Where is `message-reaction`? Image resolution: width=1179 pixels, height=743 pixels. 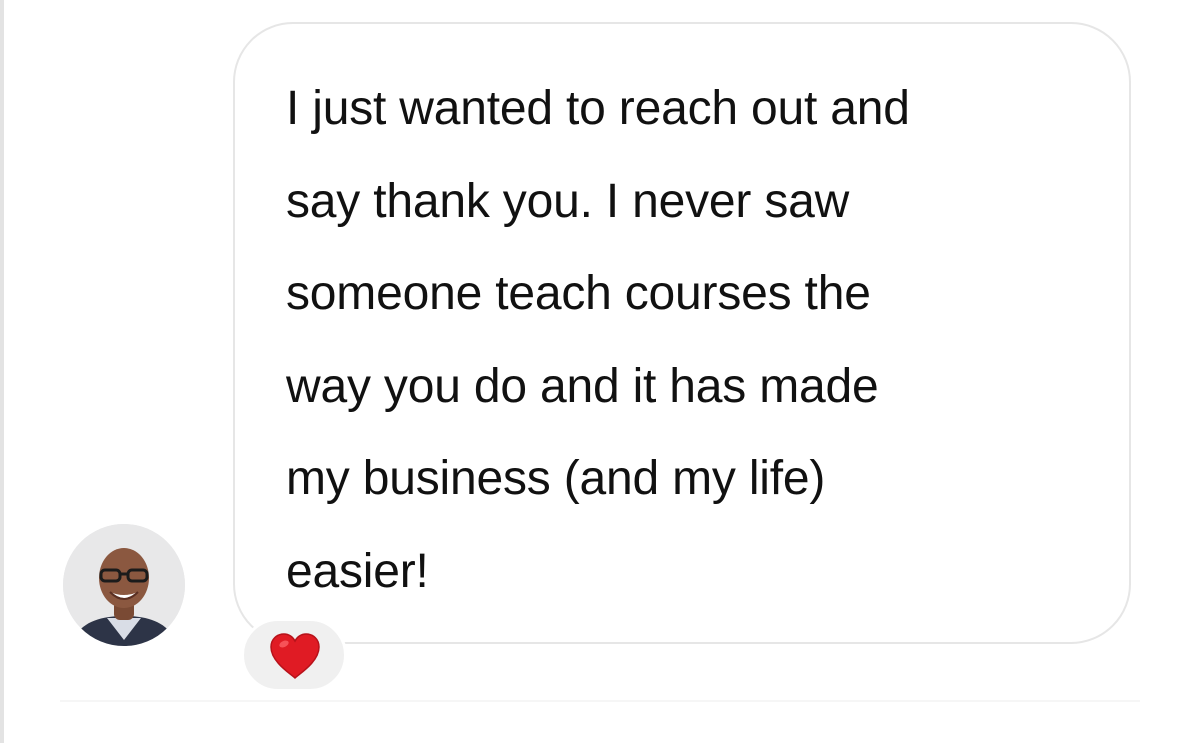
message-reaction is located at coordinates (294, 655).